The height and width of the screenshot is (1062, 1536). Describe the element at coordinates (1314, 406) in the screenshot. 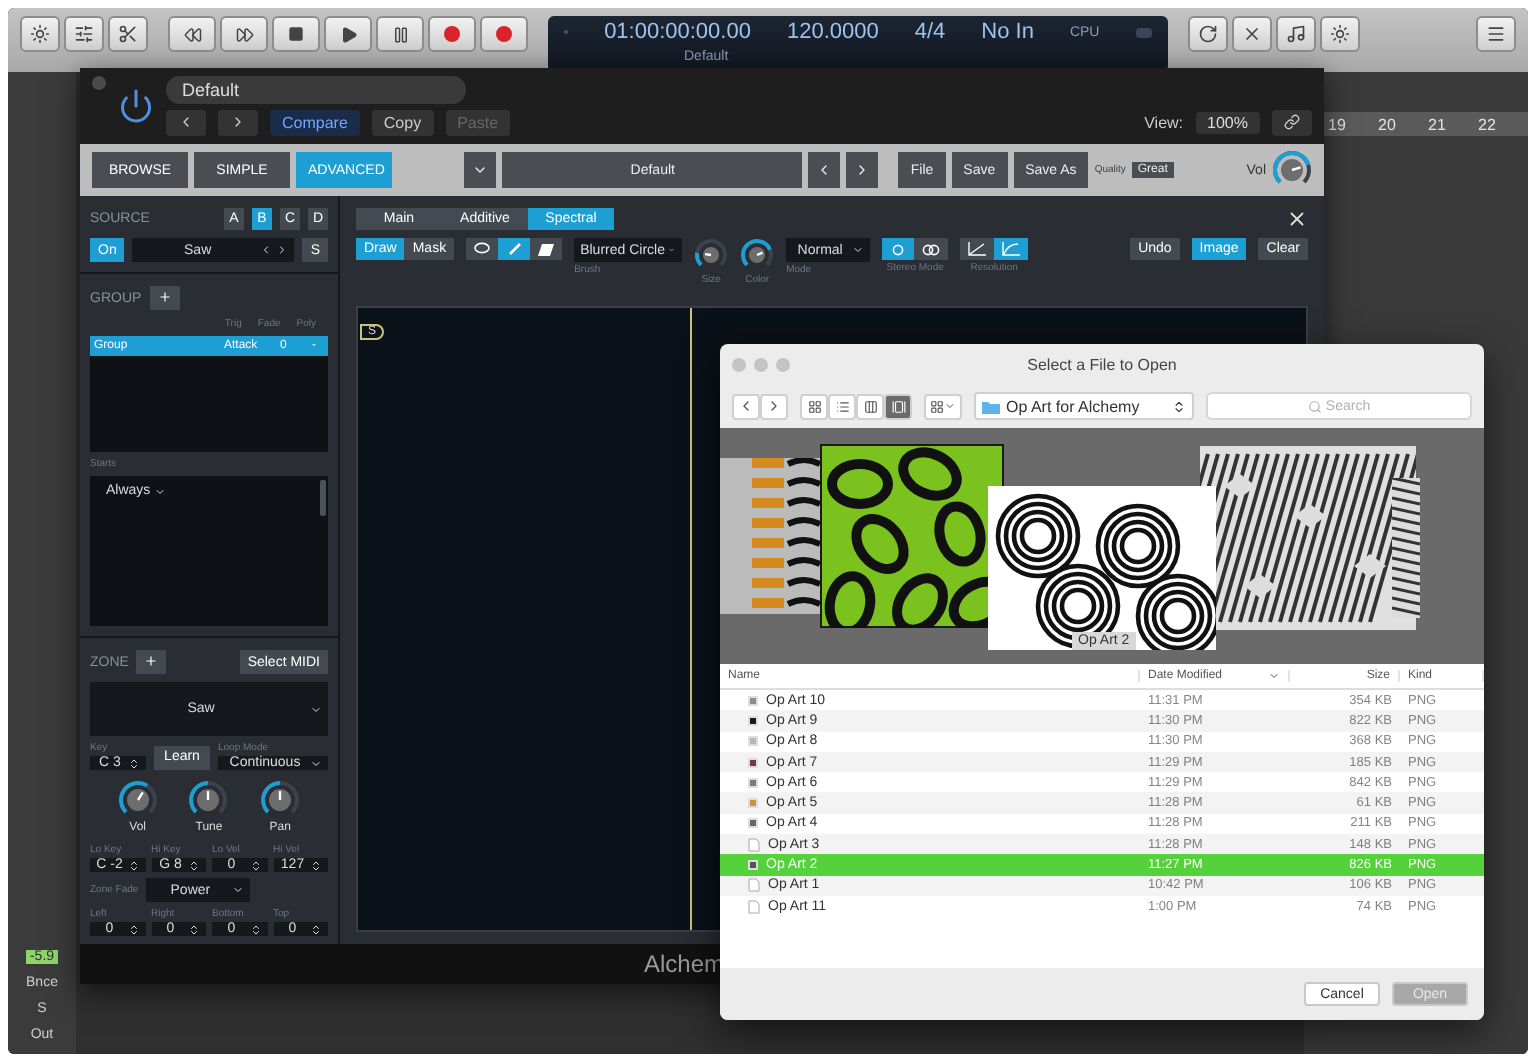

I see `search-icon` at that location.